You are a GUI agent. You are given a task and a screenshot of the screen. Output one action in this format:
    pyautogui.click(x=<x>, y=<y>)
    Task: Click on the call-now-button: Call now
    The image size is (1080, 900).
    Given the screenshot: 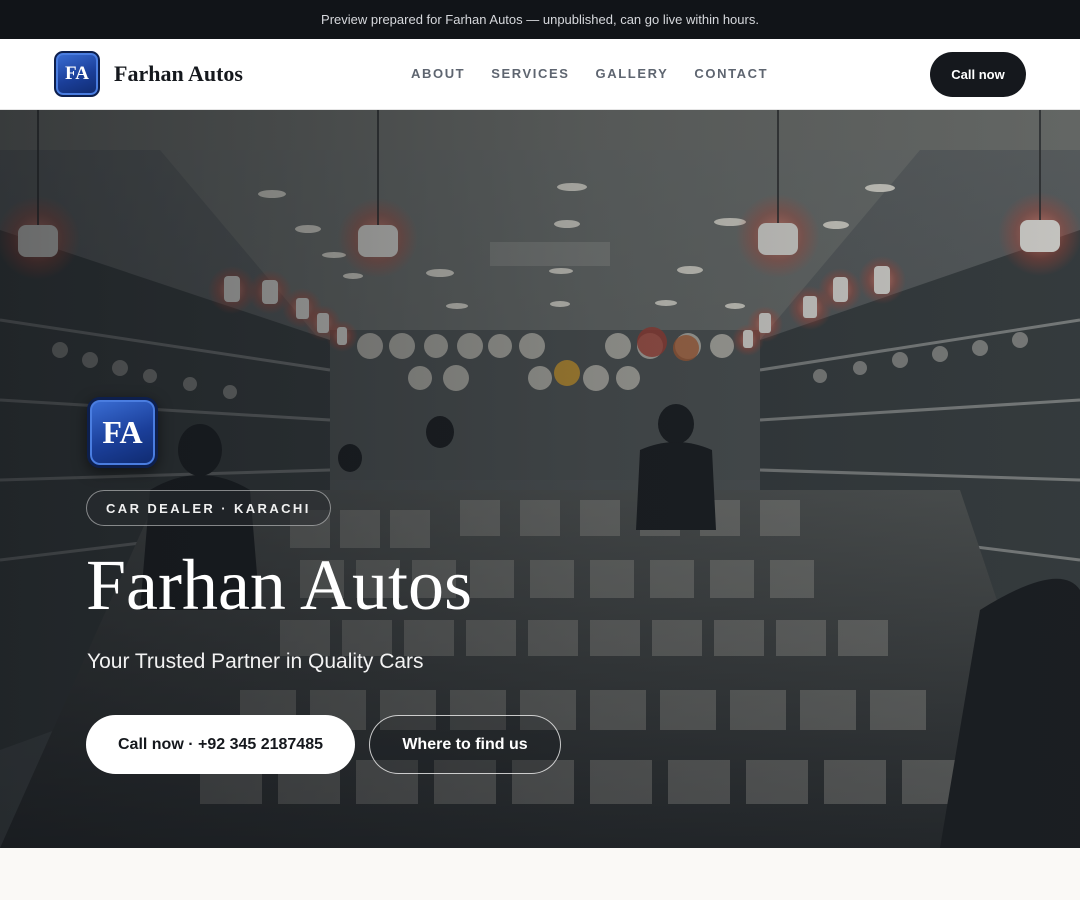 What is the action you would take?
    pyautogui.click(x=978, y=74)
    